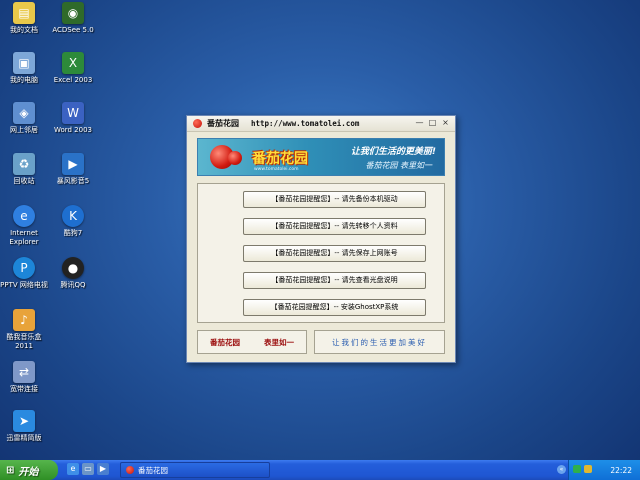 The height and width of the screenshot is (480, 640). I want to click on close-button: ×, so click(445, 123).